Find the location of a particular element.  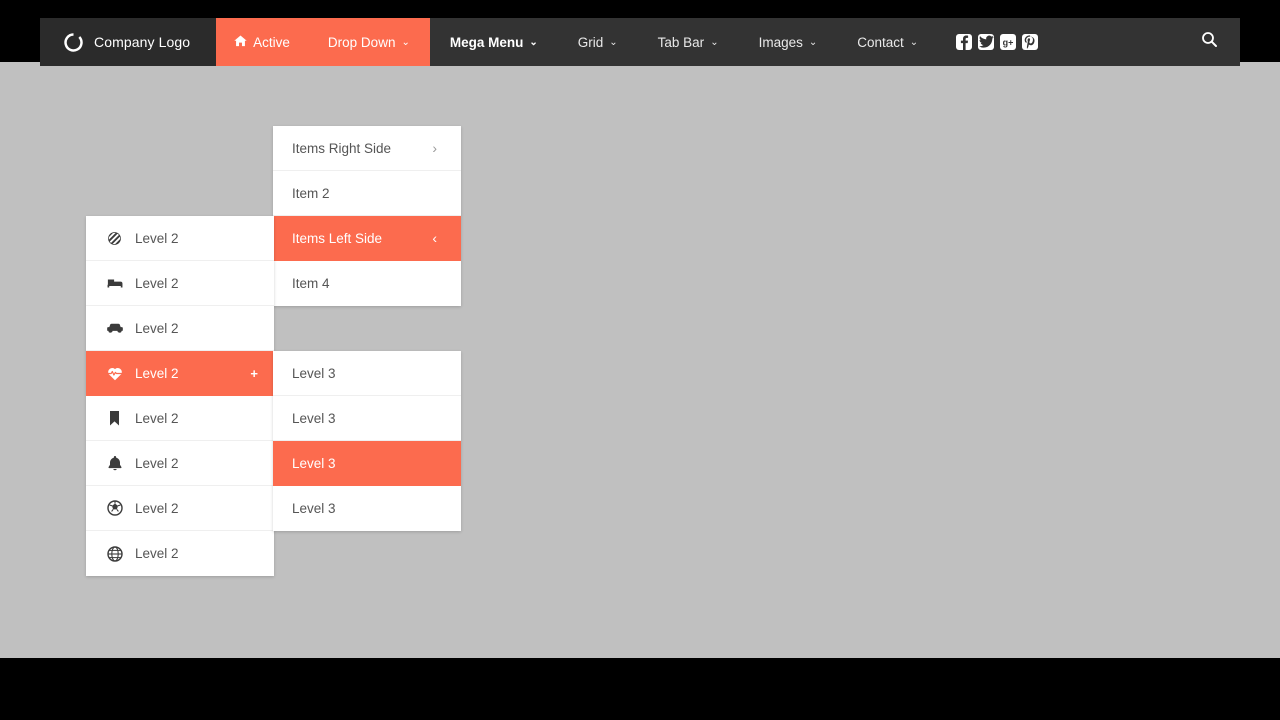

level3-item-2: Level 3 is located at coordinates (367, 418).